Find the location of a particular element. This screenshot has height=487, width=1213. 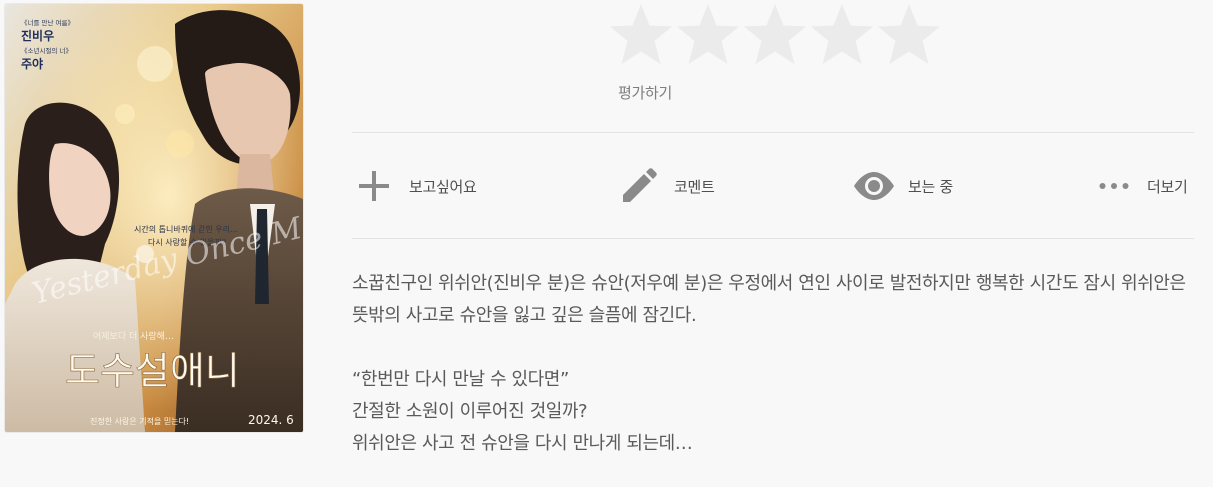

rate-label: 평가하기 is located at coordinates (645, 93).